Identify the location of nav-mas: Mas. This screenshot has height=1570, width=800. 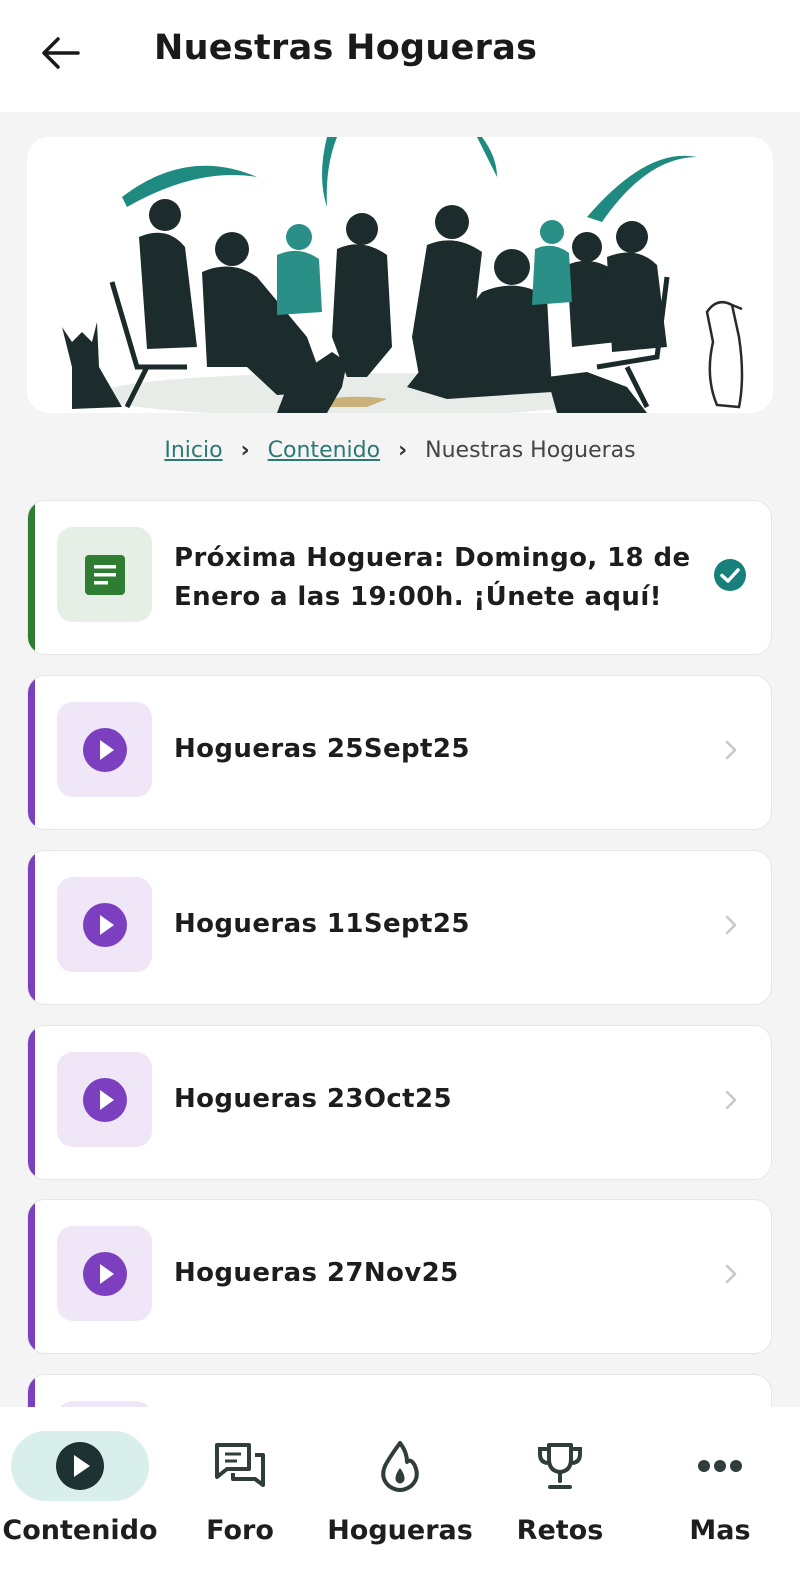
(720, 1488).